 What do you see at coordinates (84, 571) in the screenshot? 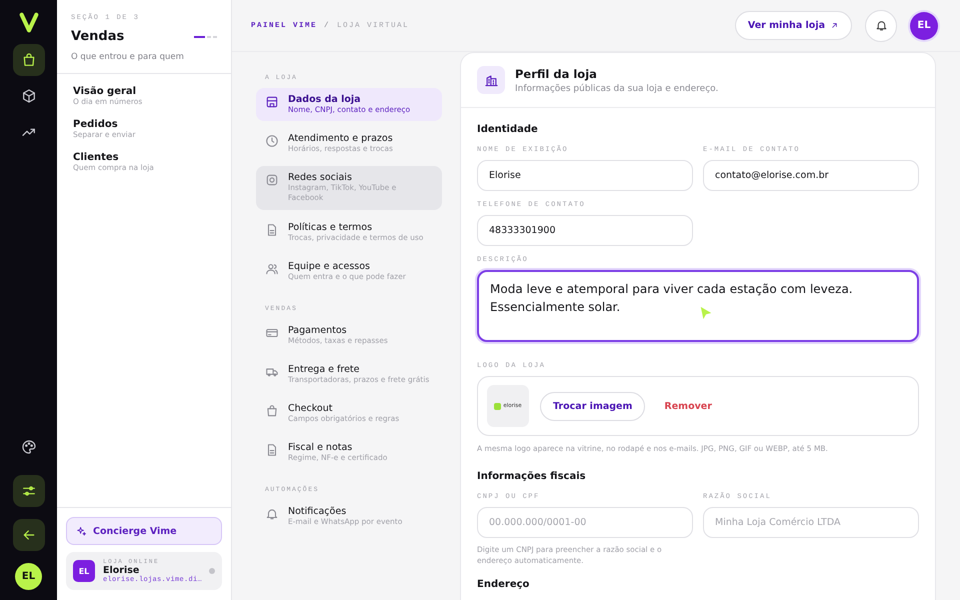
I see `store-avatar: EL` at bounding box center [84, 571].